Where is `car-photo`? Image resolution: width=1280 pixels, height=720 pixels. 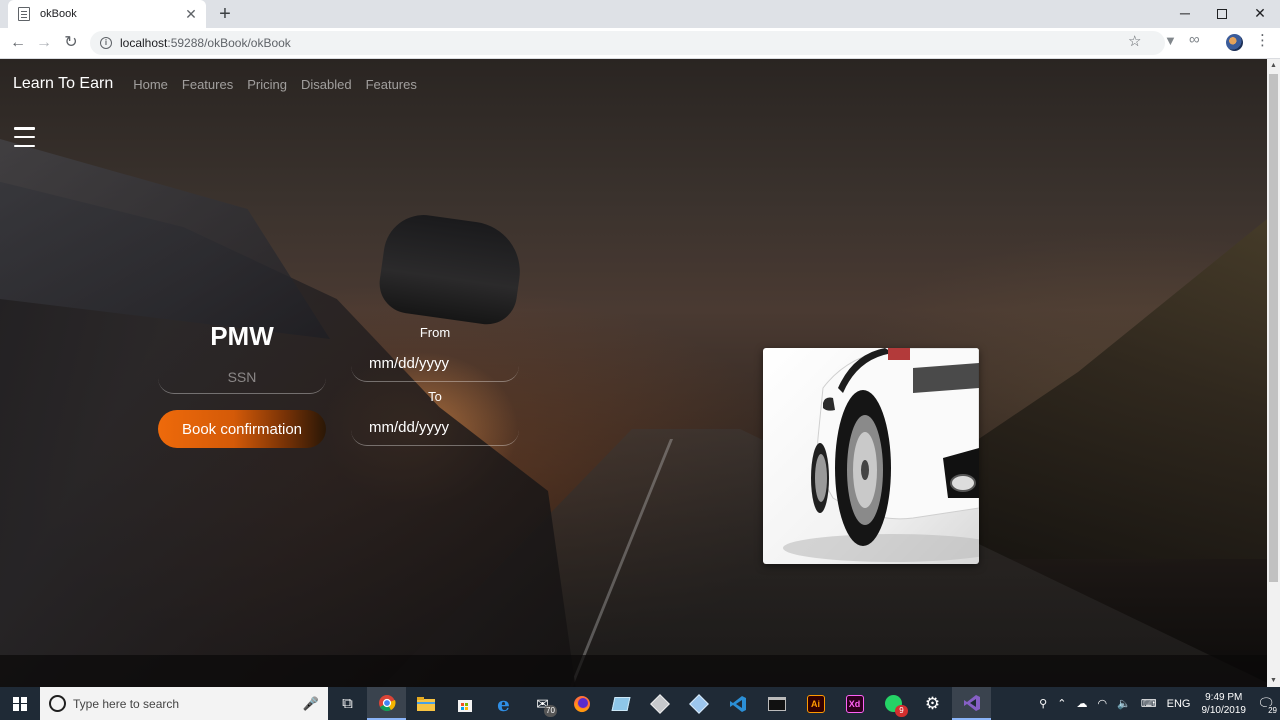 car-photo is located at coordinates (871, 456).